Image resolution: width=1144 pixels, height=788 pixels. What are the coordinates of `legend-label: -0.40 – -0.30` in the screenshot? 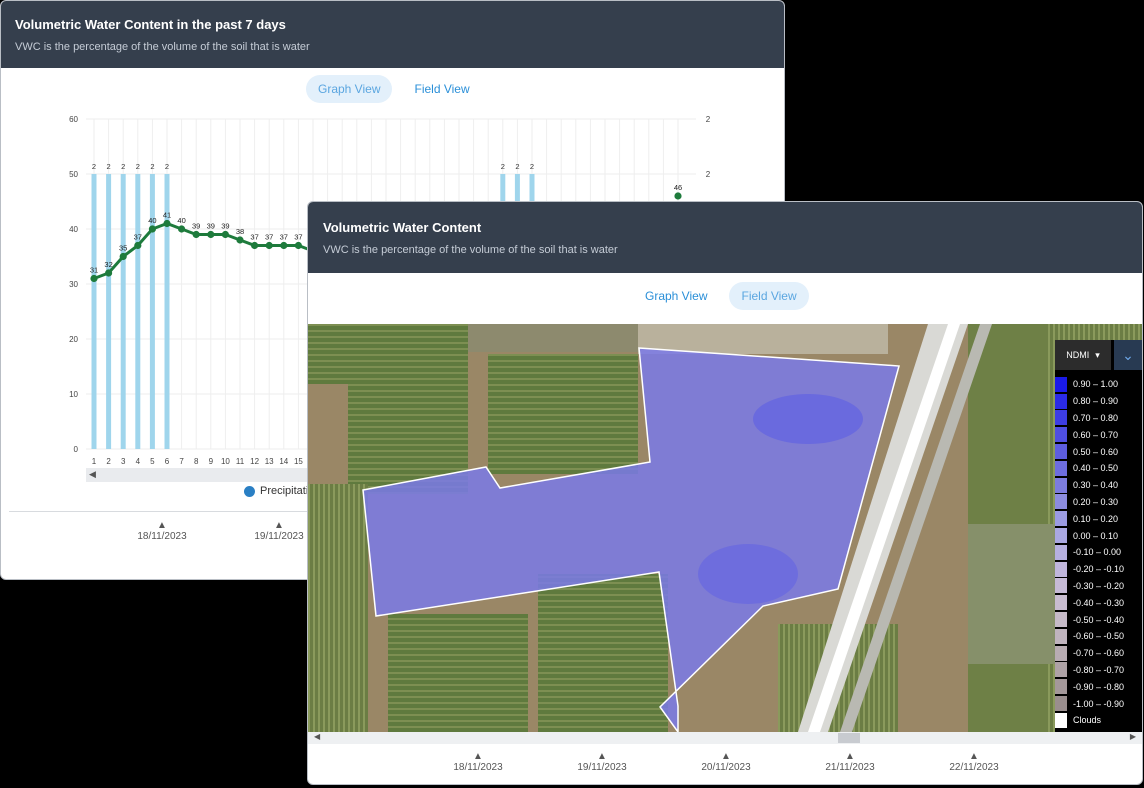 It's located at (1099, 602).